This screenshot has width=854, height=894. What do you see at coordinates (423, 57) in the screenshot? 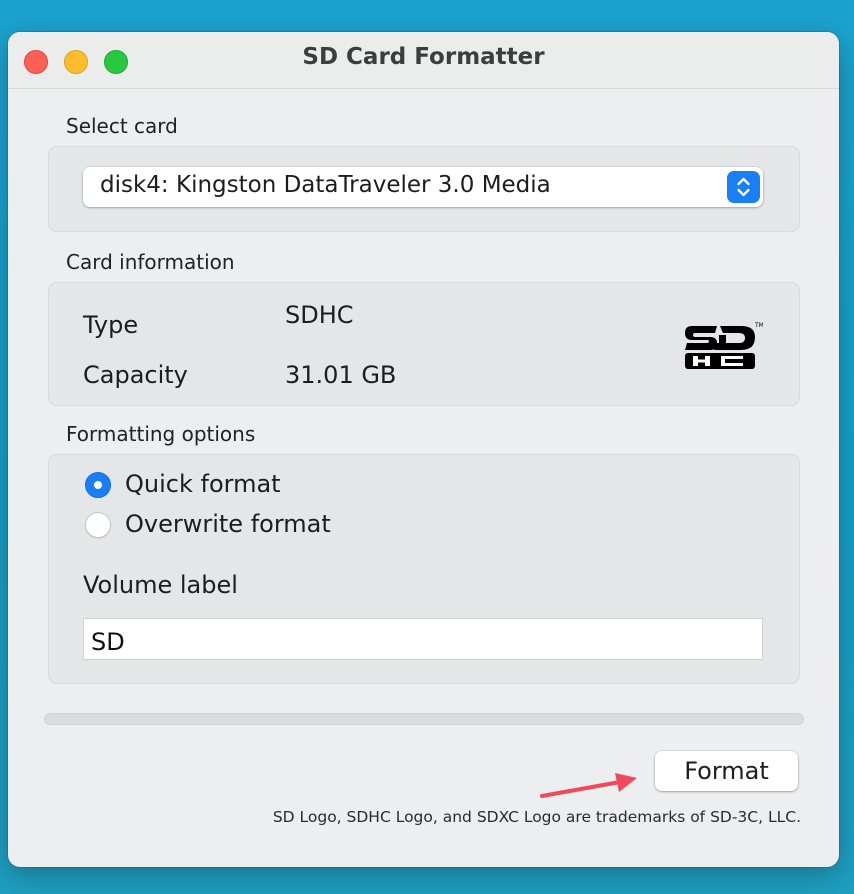
I see `window-title: SD Card Formatter` at bounding box center [423, 57].